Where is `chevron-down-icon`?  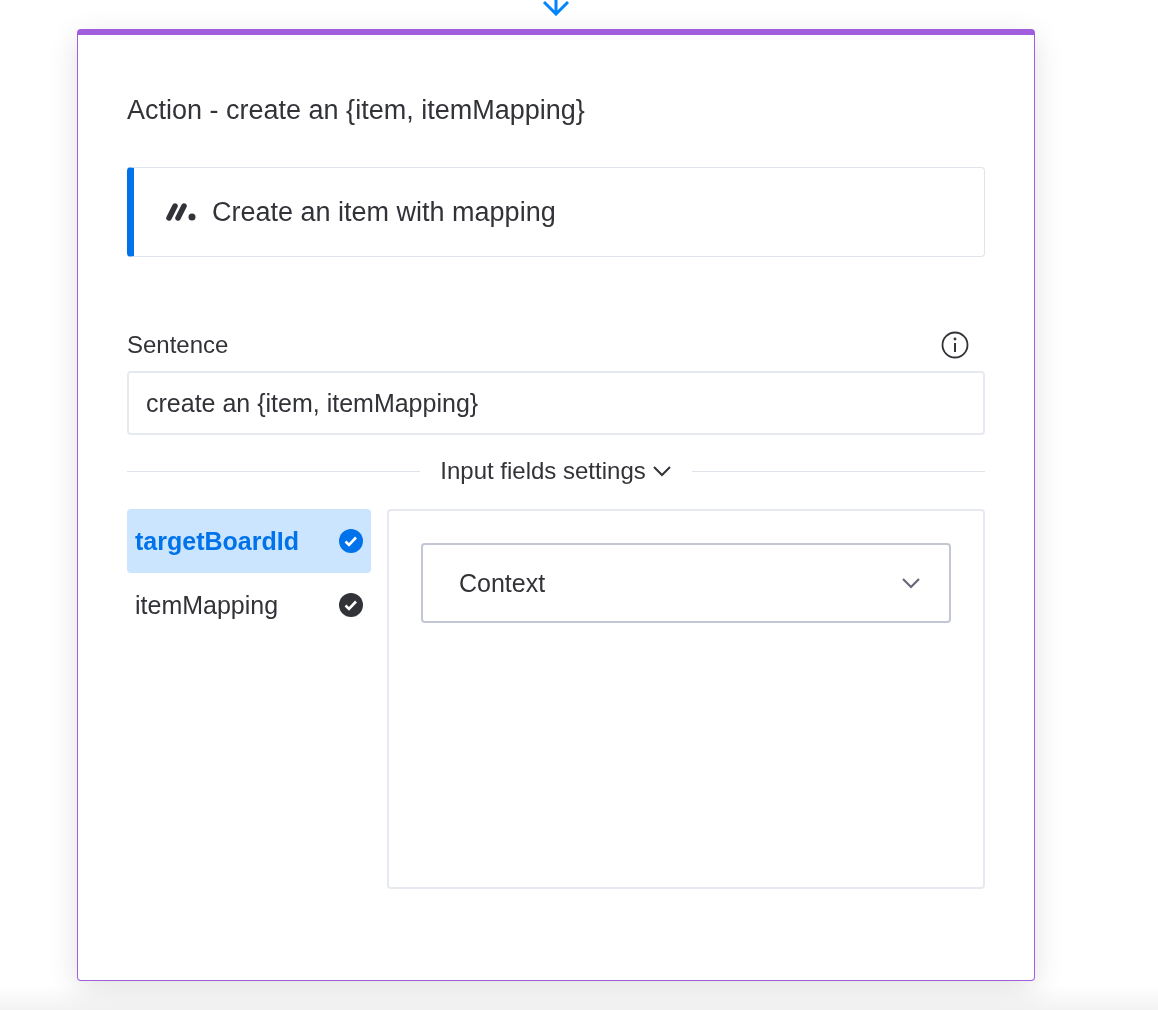 chevron-down-icon is located at coordinates (911, 583).